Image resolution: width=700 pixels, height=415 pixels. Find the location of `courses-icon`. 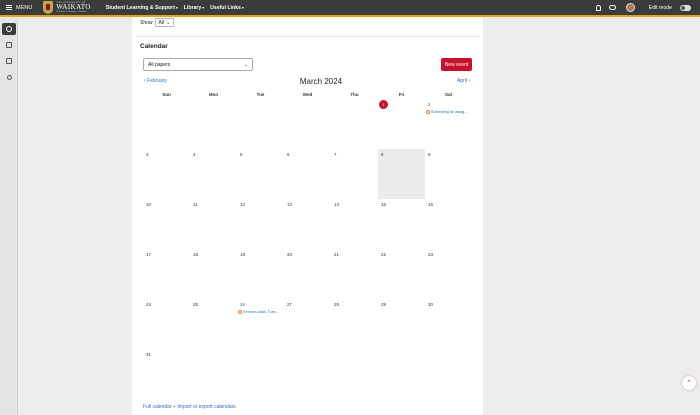

courses-icon is located at coordinates (9, 45).